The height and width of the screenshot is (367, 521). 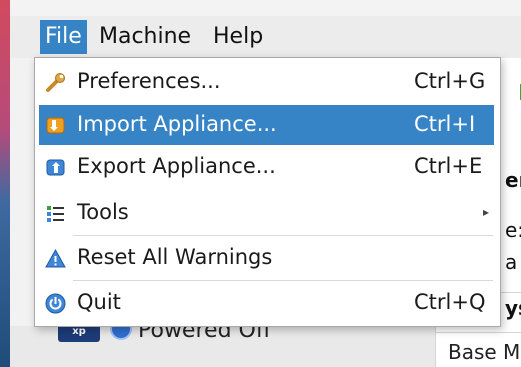 I want to click on export-appliance-icon, so click(x=55, y=167).